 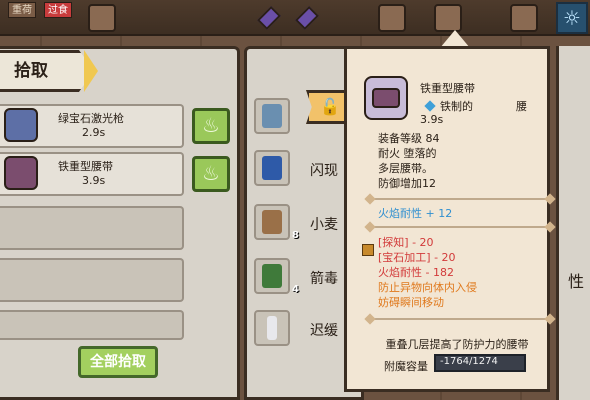 What do you see at coordinates (295, 235) in the screenshot?
I see `item-count: 8` at bounding box center [295, 235].